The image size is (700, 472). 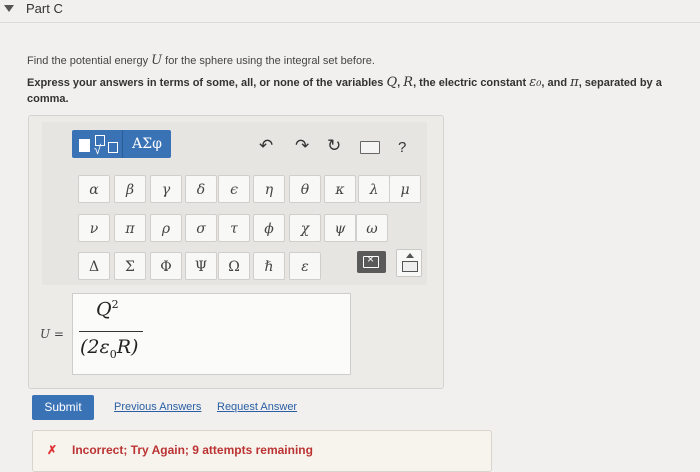 What do you see at coordinates (370, 147) in the screenshot?
I see `keyboard-shortcuts-icon` at bounding box center [370, 147].